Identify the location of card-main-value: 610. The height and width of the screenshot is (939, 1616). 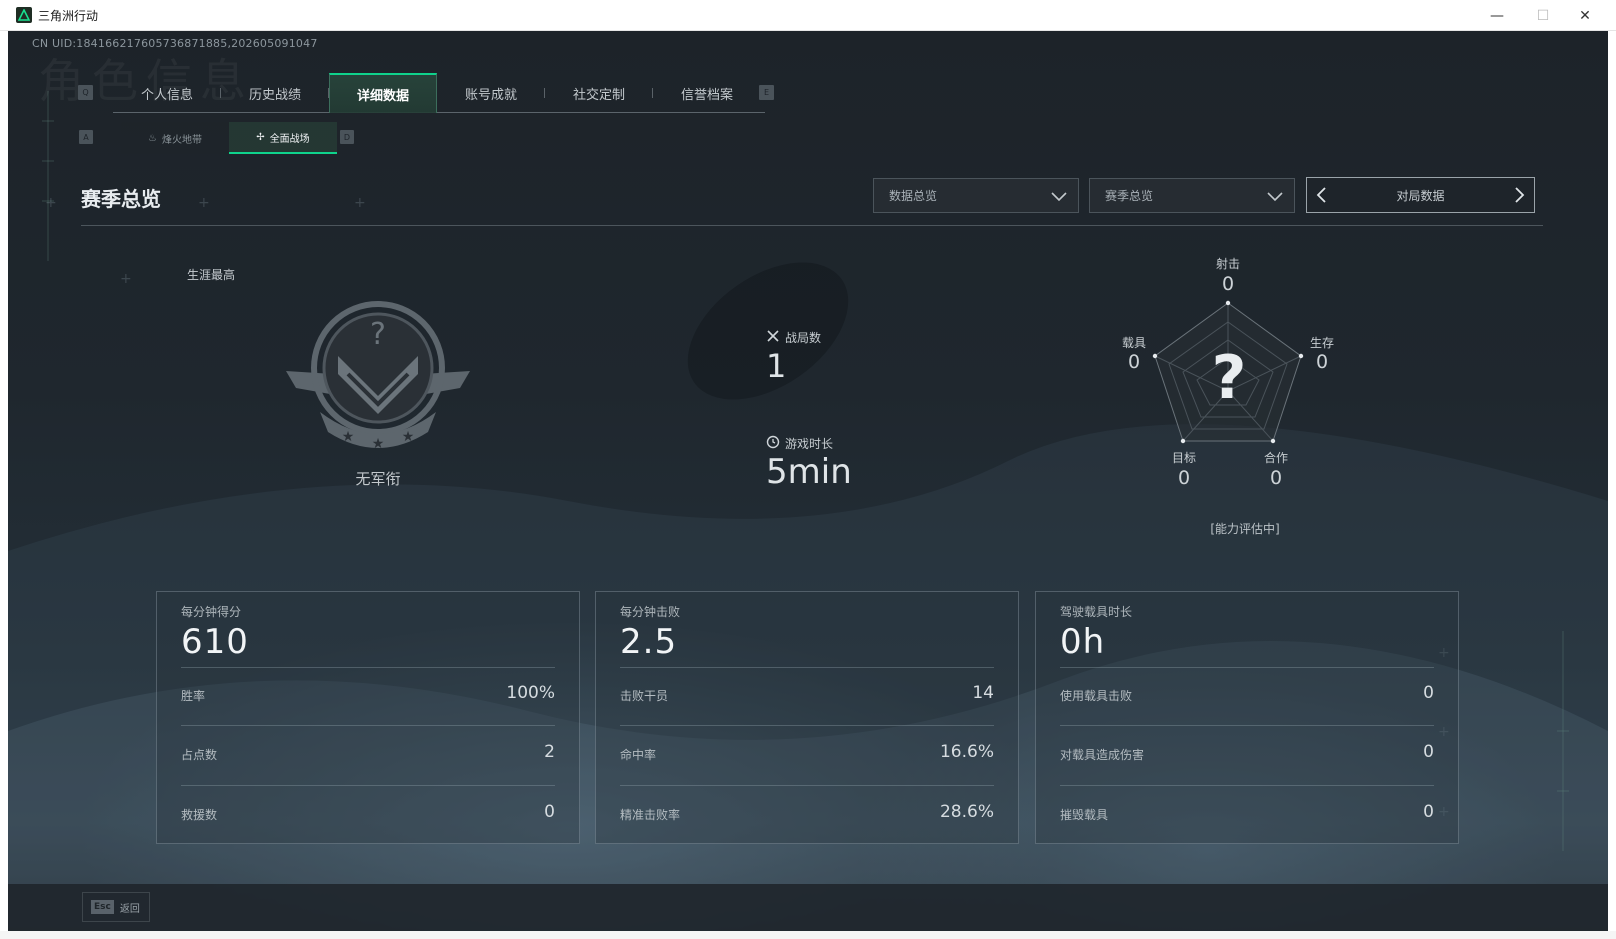
(215, 642).